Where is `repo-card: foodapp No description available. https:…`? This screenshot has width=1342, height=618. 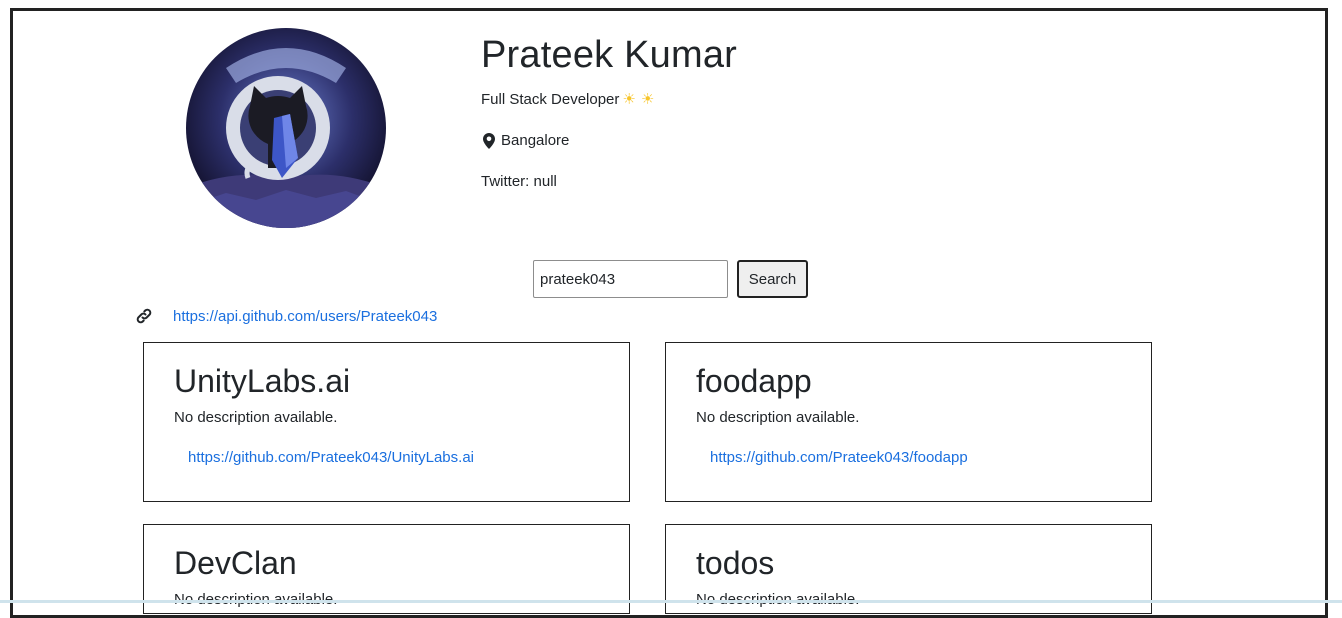
repo-card: foodapp No description available. https:… is located at coordinates (908, 422).